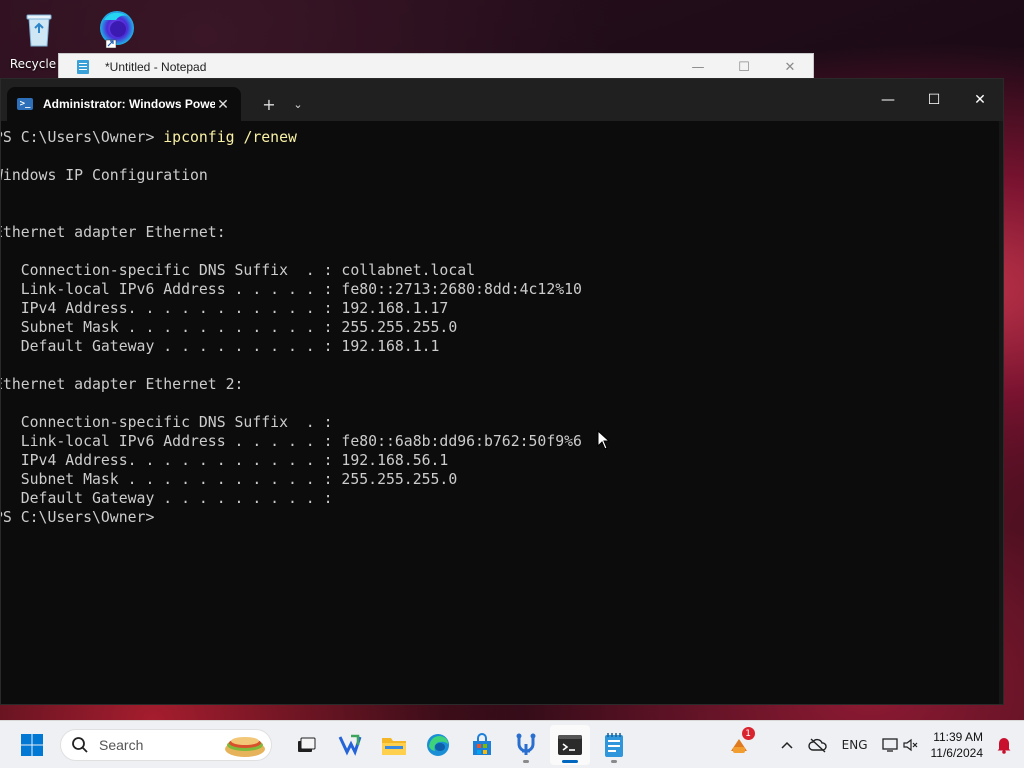 This screenshot has width=1024, height=768. I want to click on search-highlight-icon, so click(245, 746).